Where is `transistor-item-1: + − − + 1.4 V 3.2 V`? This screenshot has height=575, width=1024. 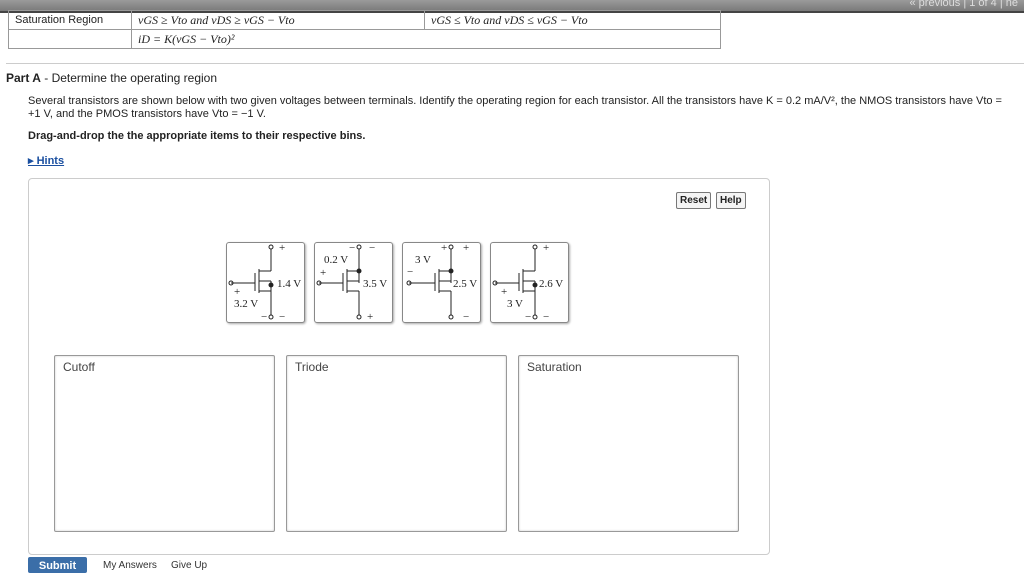
transistor-item-1: + − − + 1.4 V 3.2 V is located at coordinates (265, 282).